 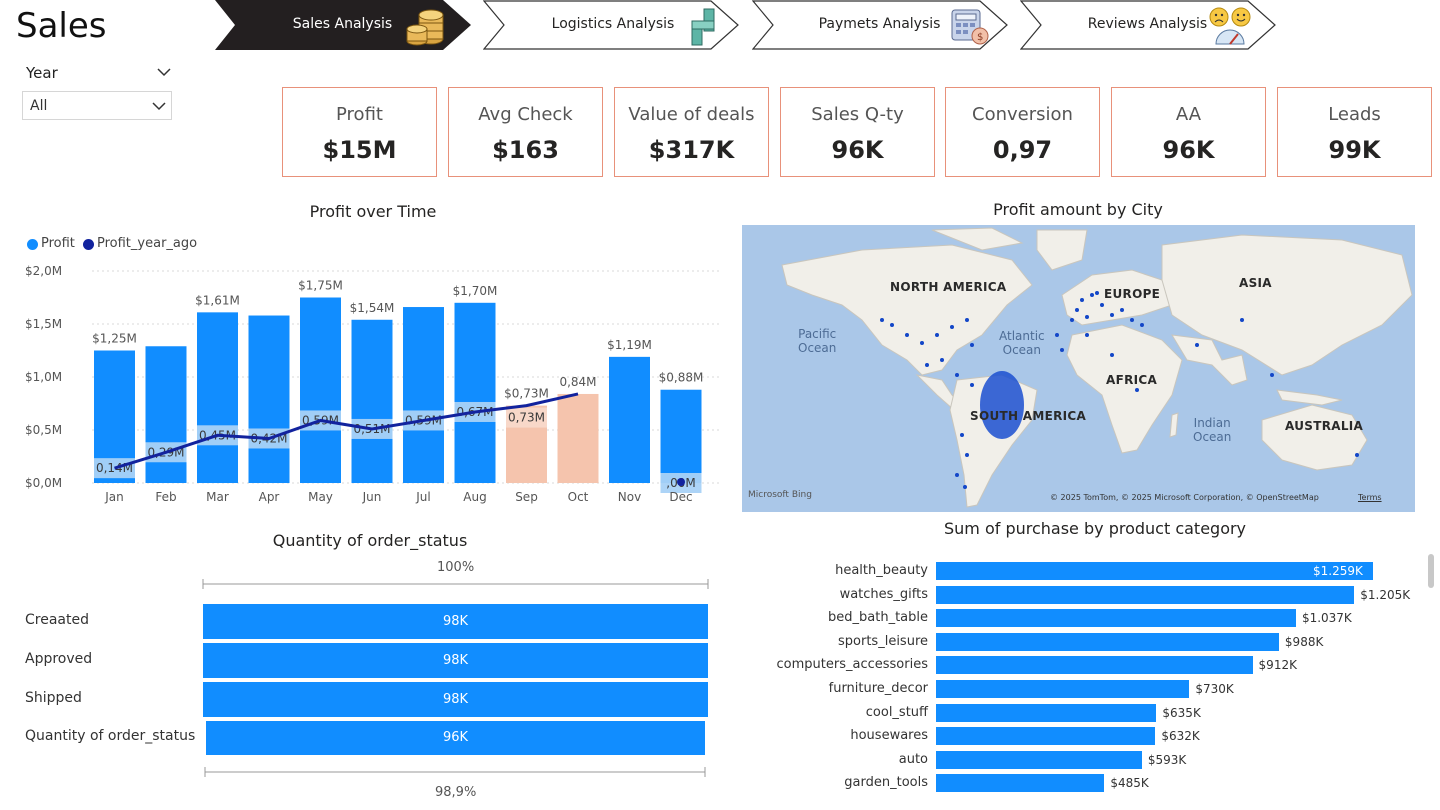 What do you see at coordinates (526, 497) in the screenshot?
I see `x-tick-label: Sep` at bounding box center [526, 497].